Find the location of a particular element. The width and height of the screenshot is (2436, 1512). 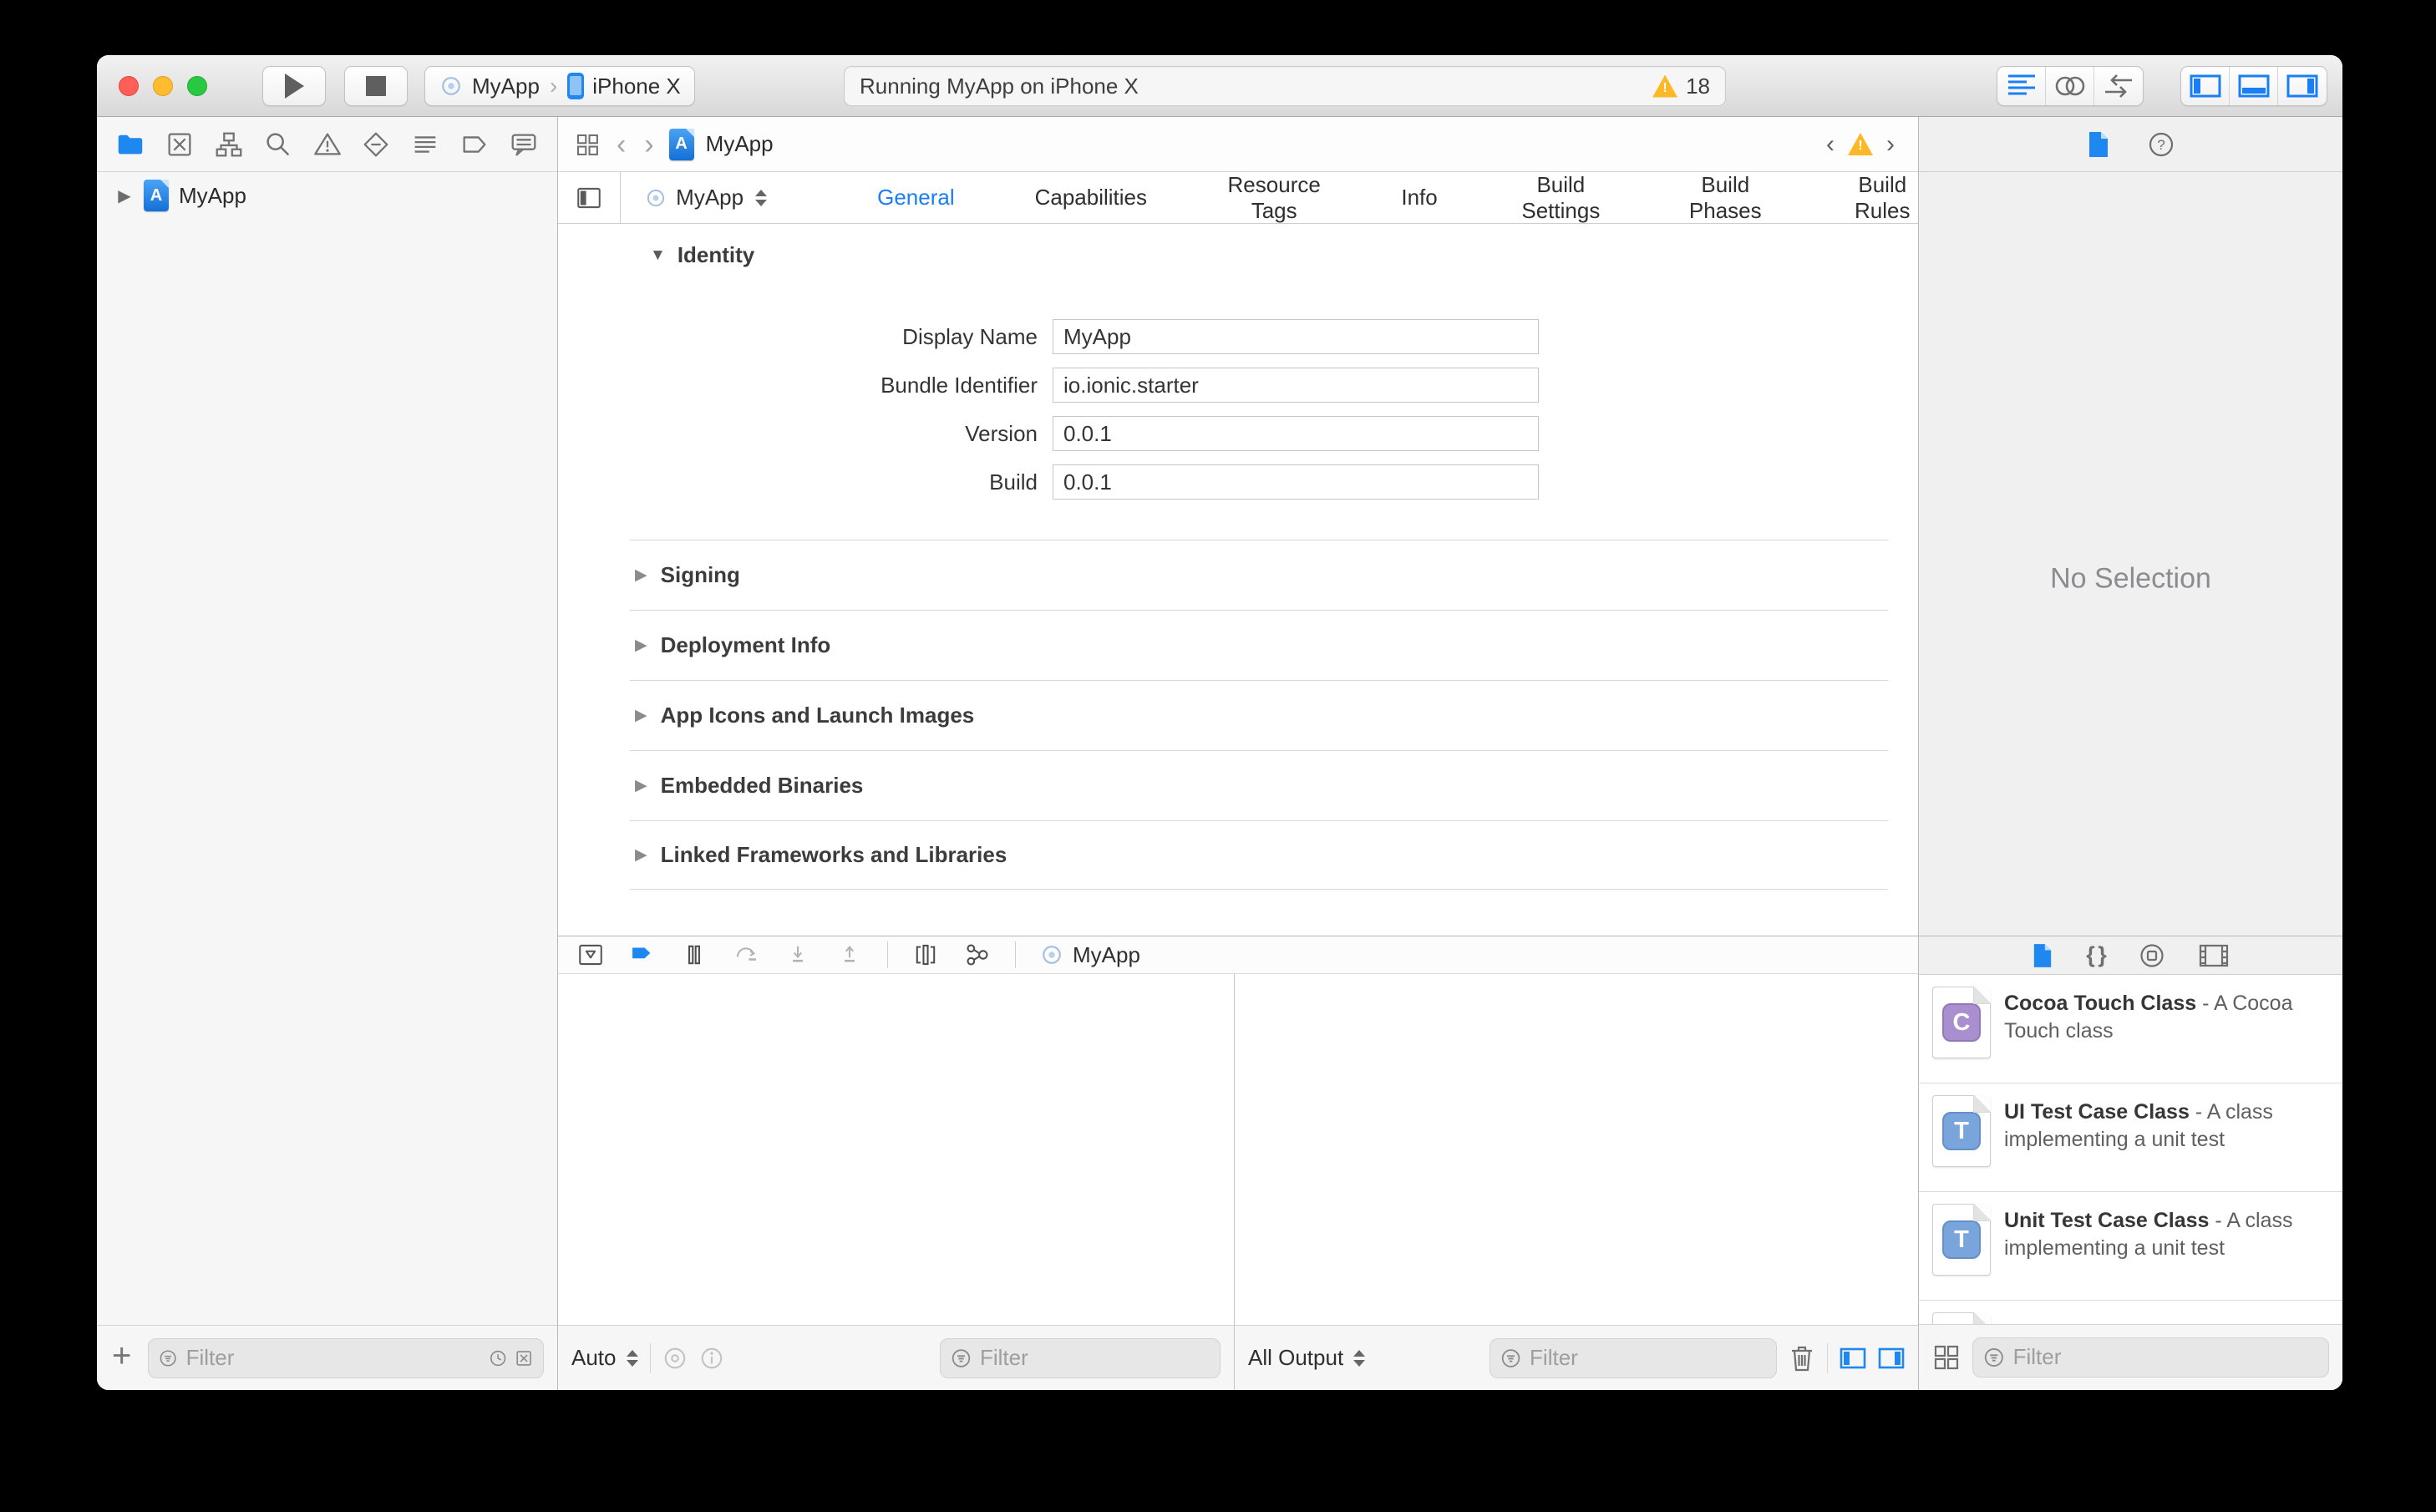

navigator-filter-input is located at coordinates (333, 1358).